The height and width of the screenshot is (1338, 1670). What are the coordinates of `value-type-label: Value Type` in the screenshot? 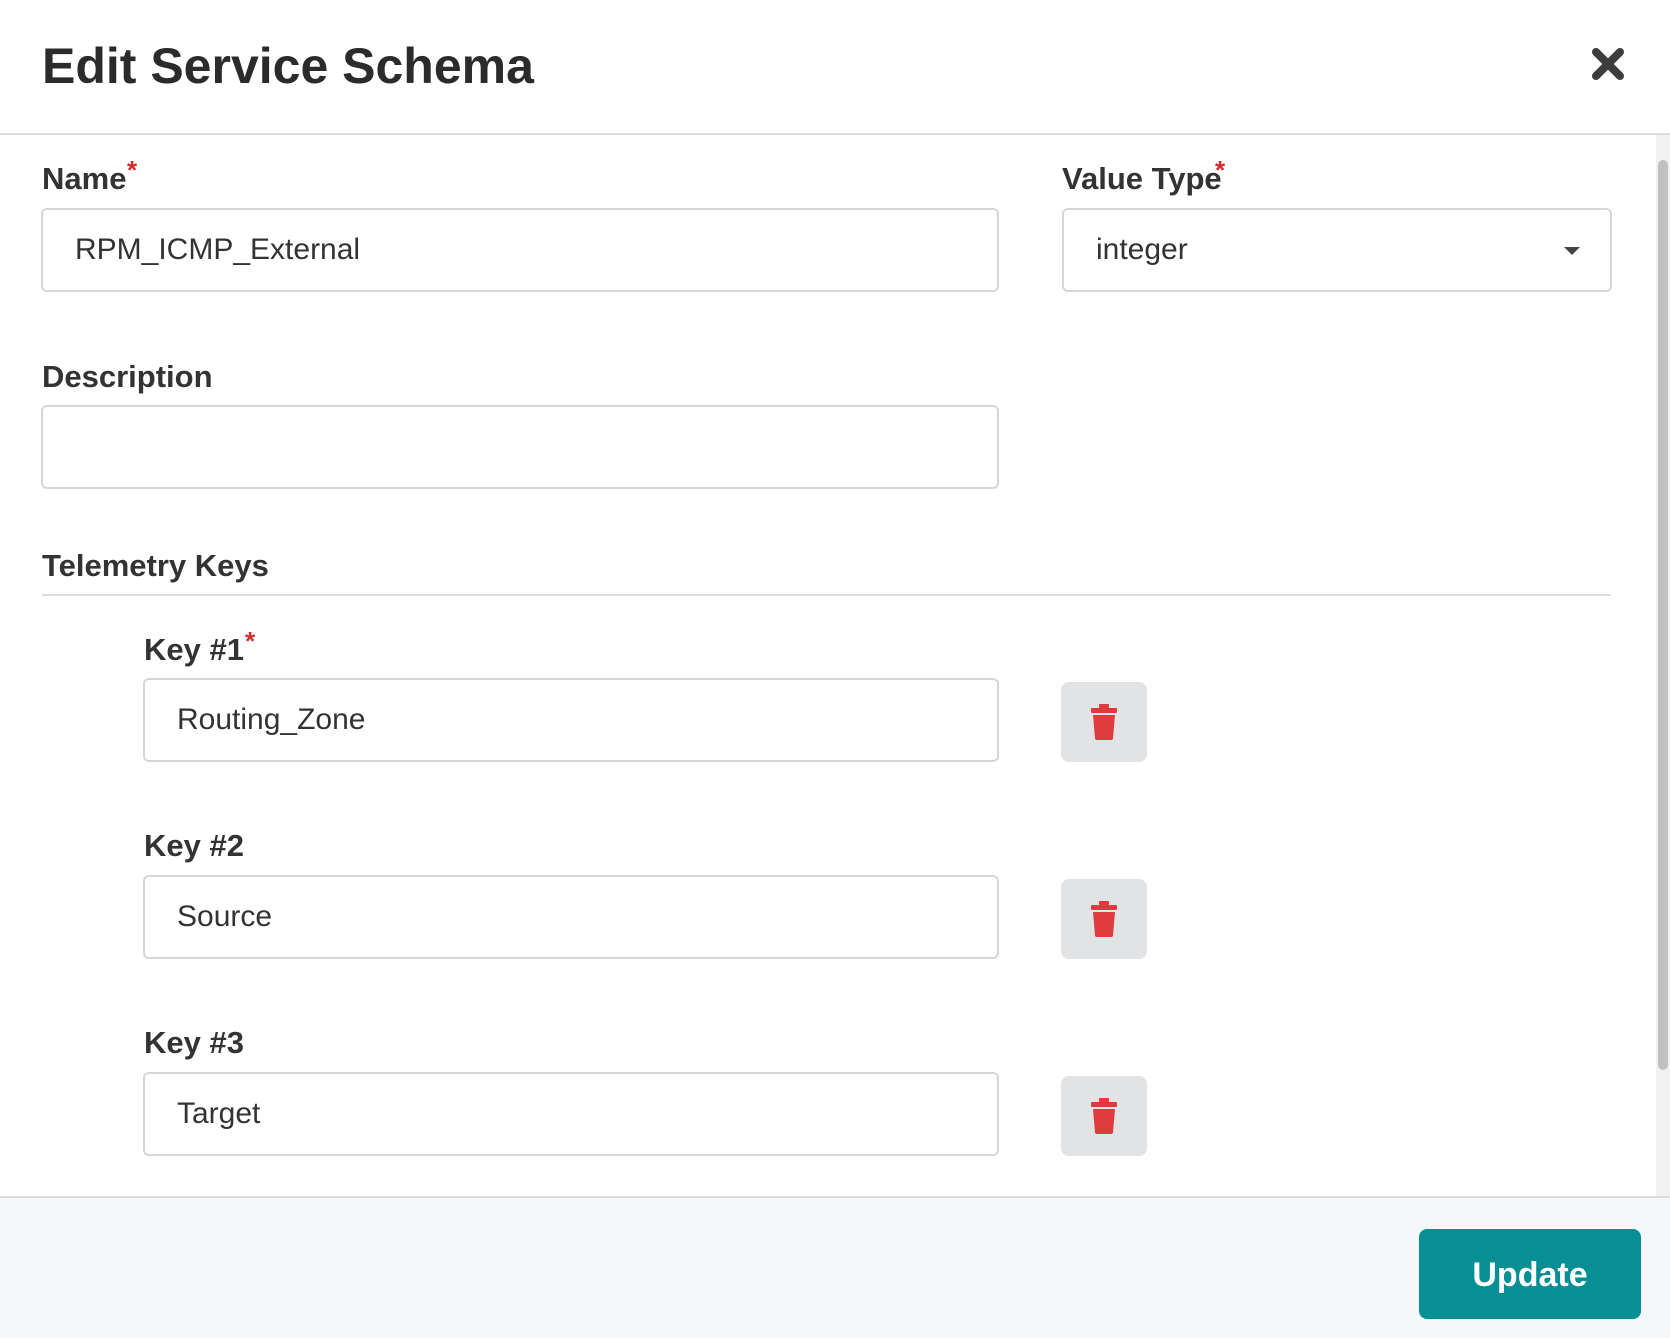 It's located at (1142, 178).